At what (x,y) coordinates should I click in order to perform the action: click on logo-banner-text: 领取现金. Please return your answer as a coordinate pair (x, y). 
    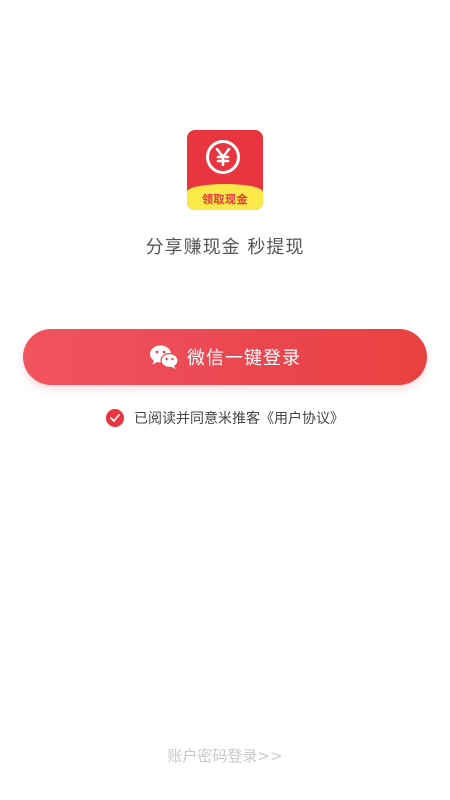
    Looking at the image, I should click on (225, 199).